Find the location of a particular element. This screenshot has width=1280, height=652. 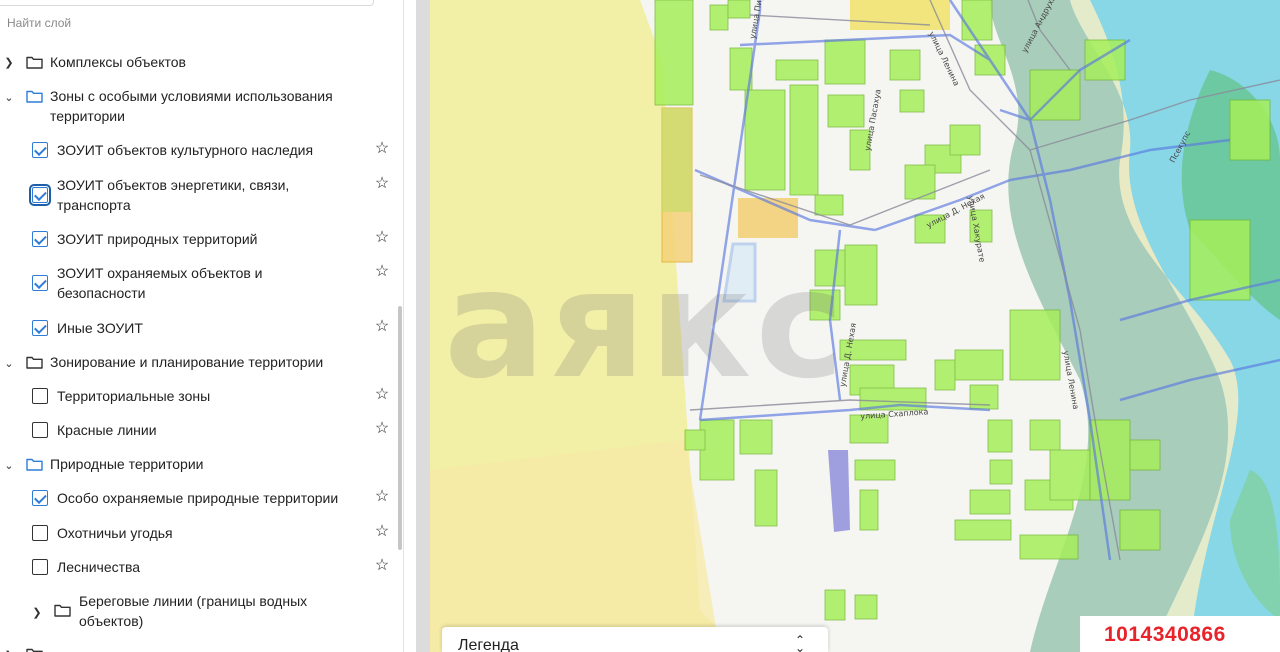

panel-splitter is located at coordinates (423, 326).